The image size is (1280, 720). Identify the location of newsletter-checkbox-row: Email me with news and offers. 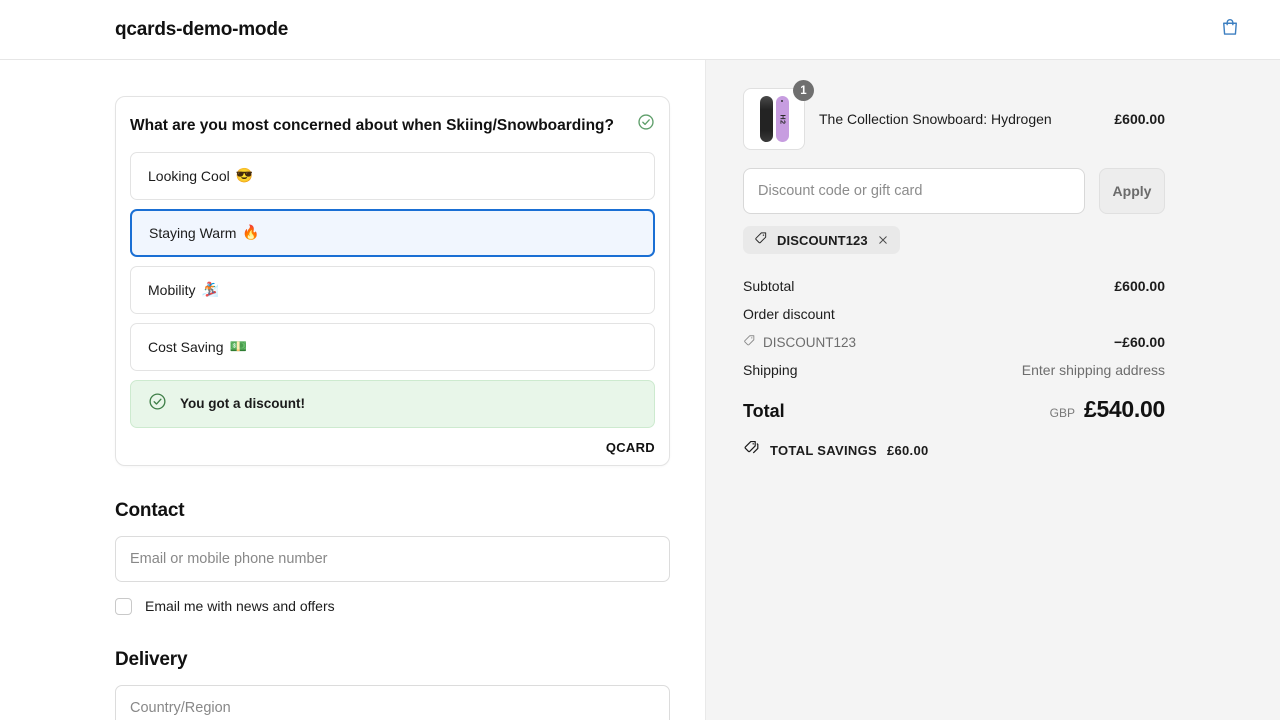
(392, 606).